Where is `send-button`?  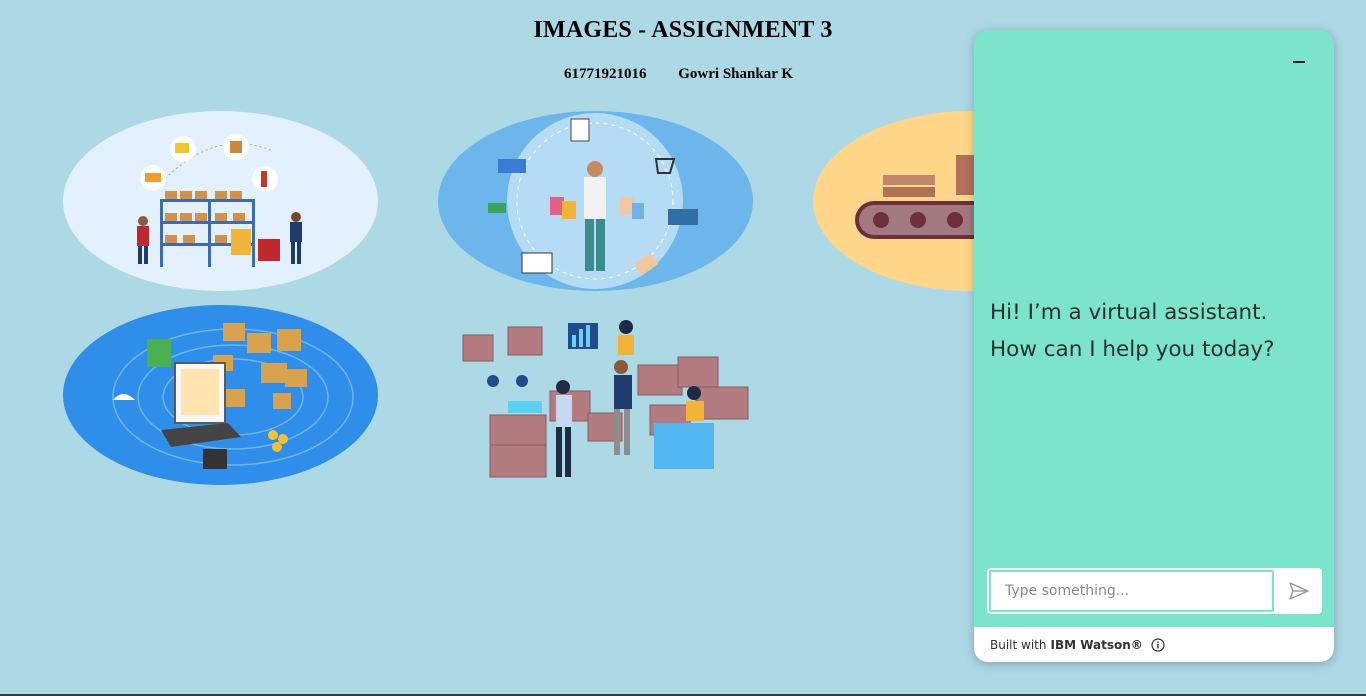
send-button is located at coordinates (1299, 591).